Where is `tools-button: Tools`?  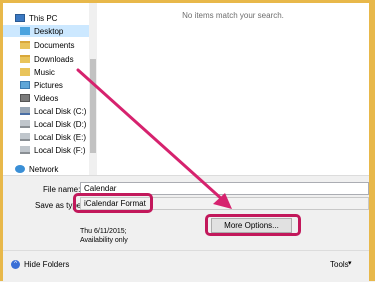
tools-button: Tools is located at coordinates (339, 264).